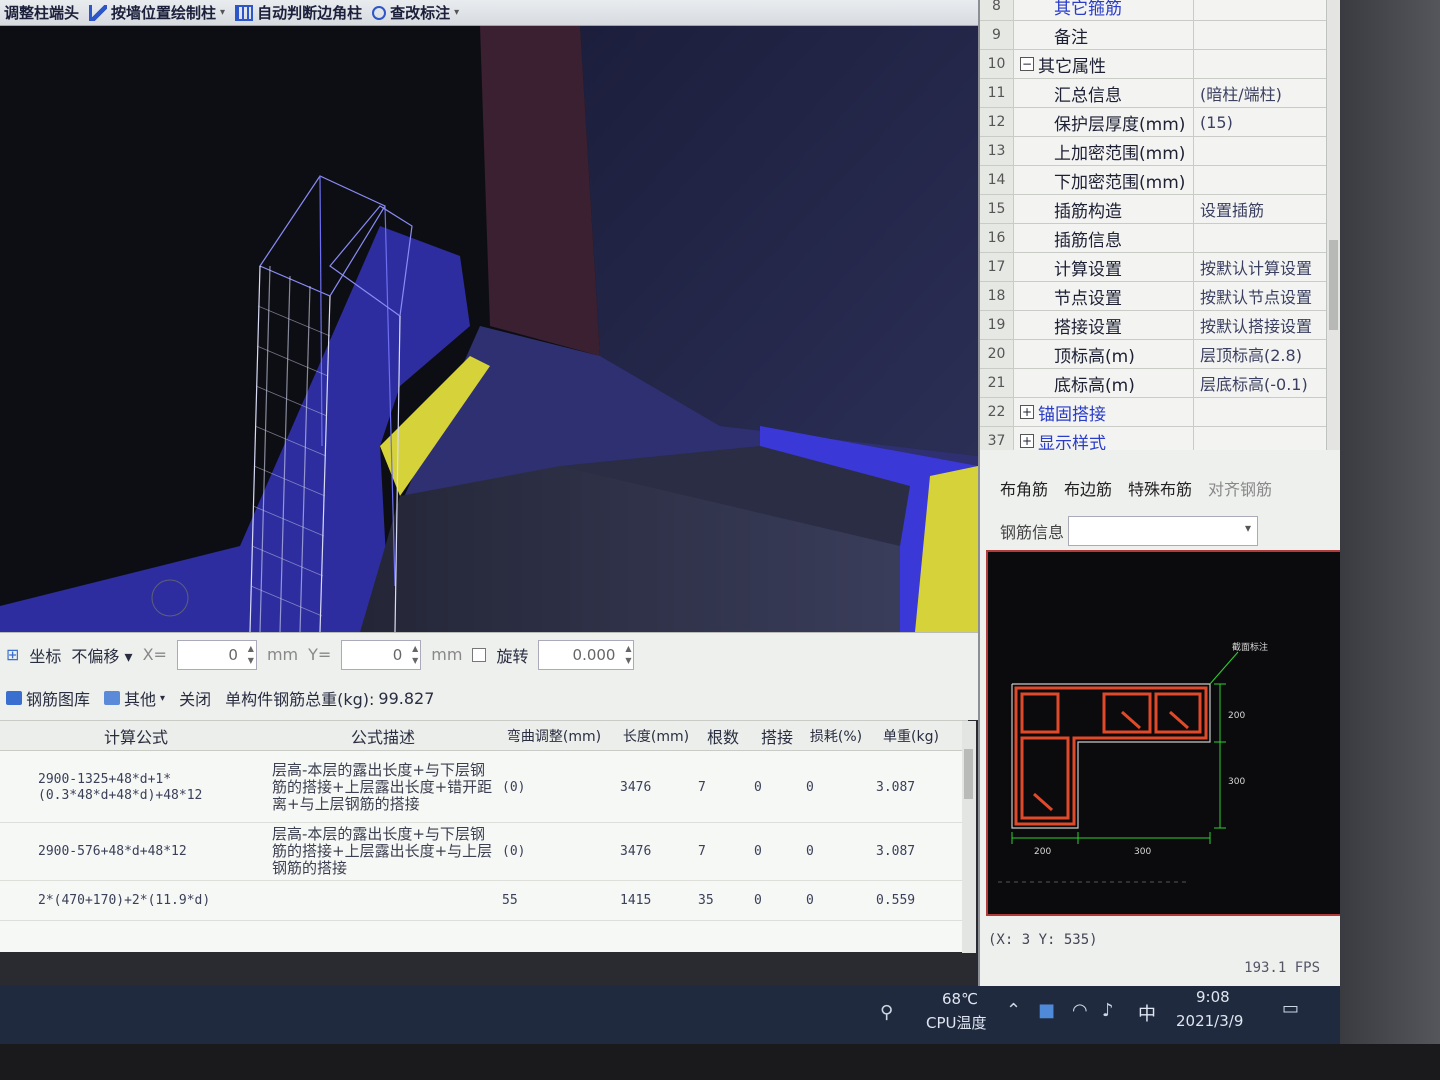 The width and height of the screenshot is (1440, 1080). I want to click on column-header: 根数, so click(720, 736).